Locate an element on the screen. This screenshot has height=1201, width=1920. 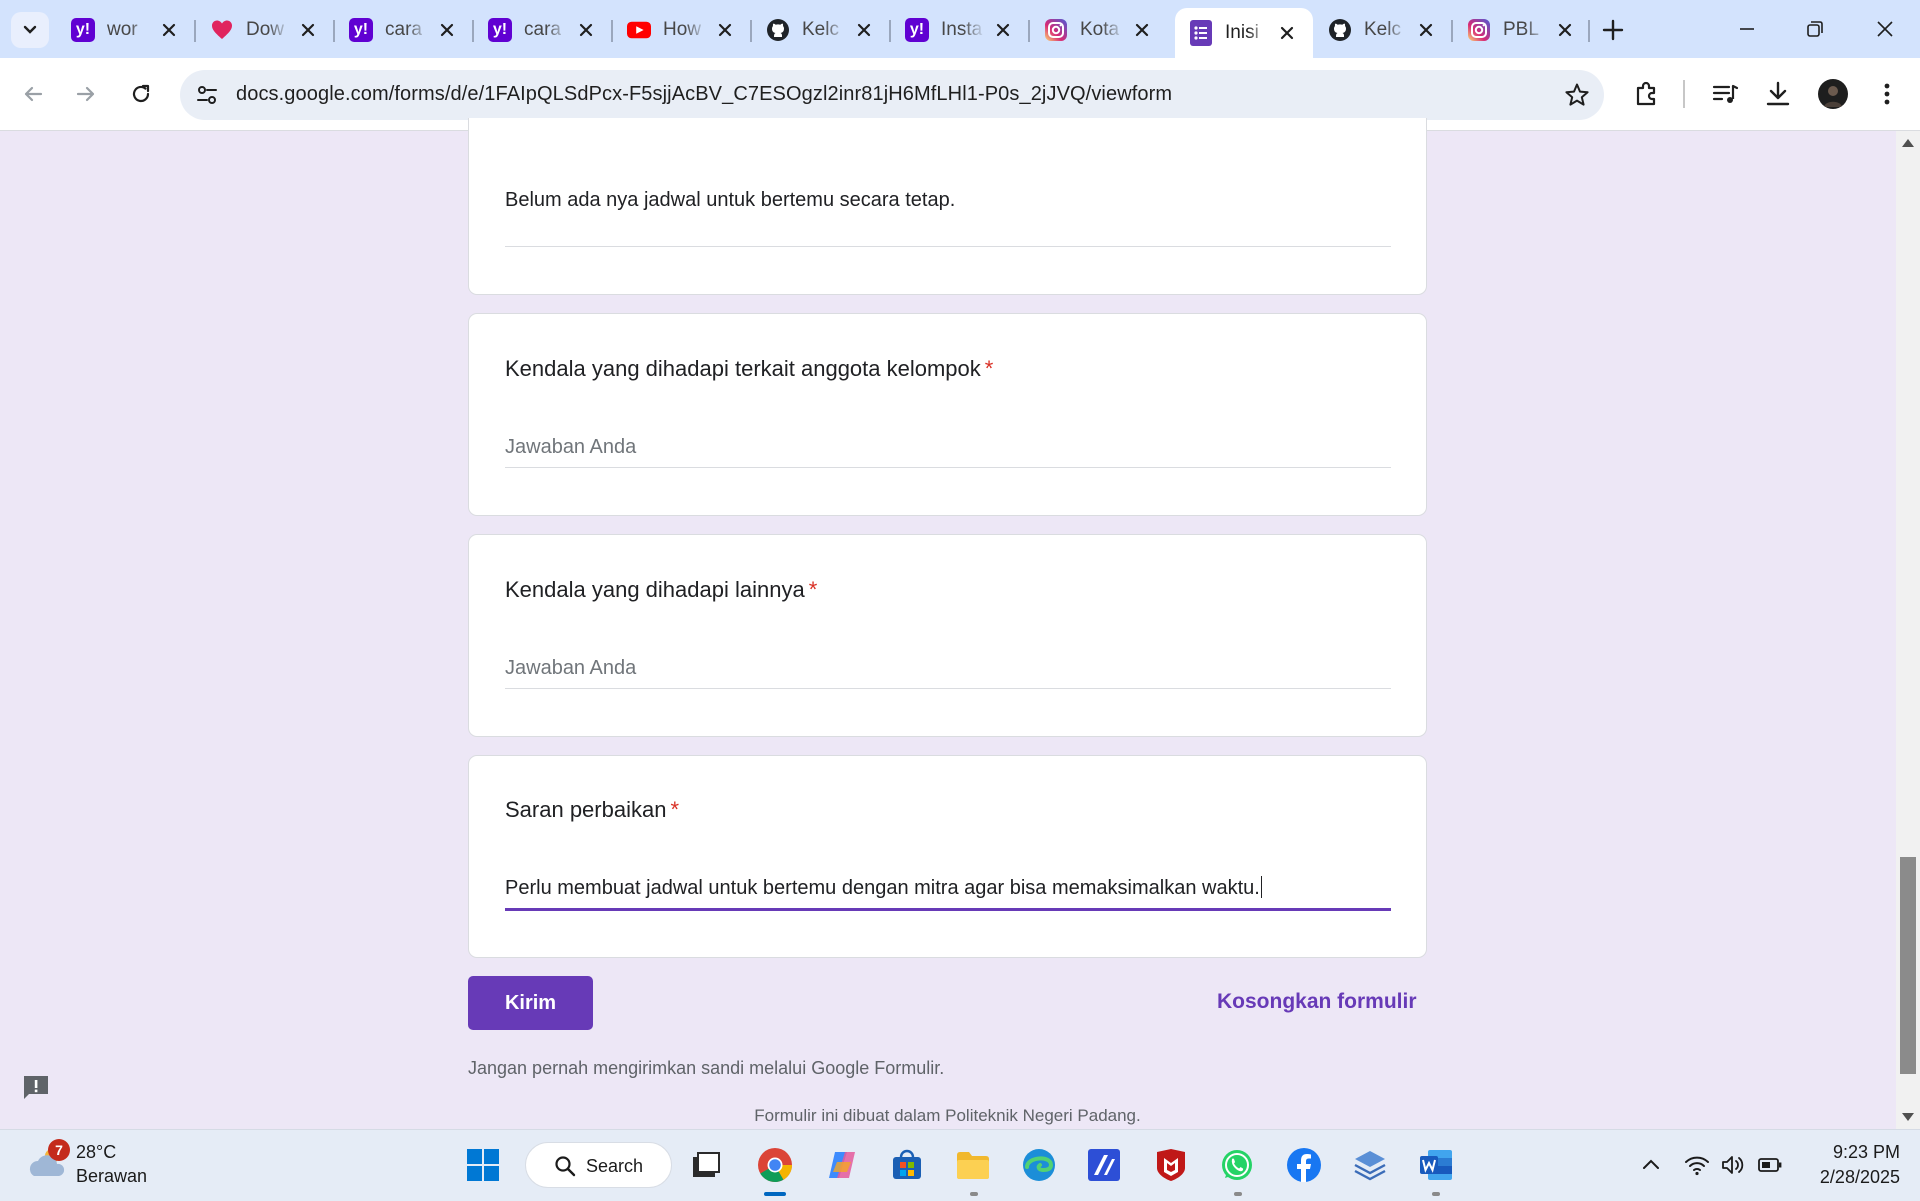
file-explorer-taskbar-app is located at coordinates (973, 1165).